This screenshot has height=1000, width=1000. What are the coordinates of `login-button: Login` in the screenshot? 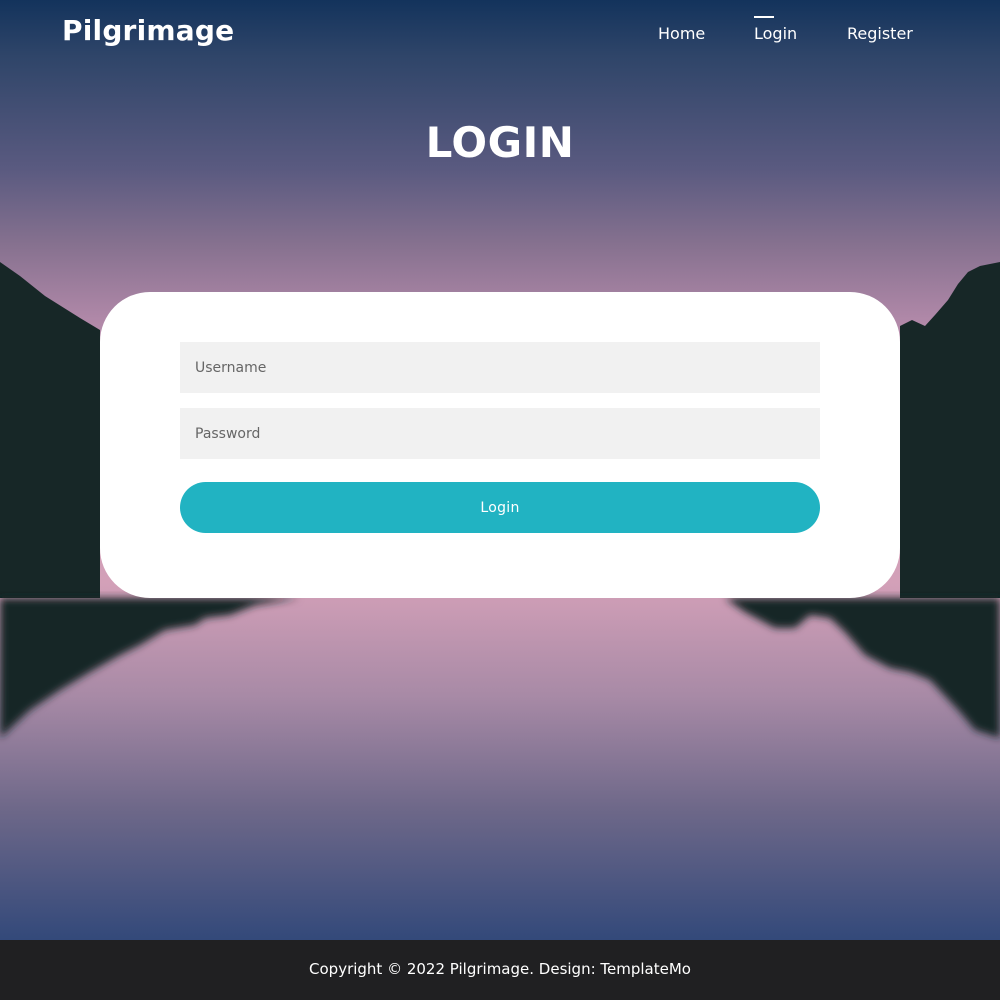 It's located at (500, 507).